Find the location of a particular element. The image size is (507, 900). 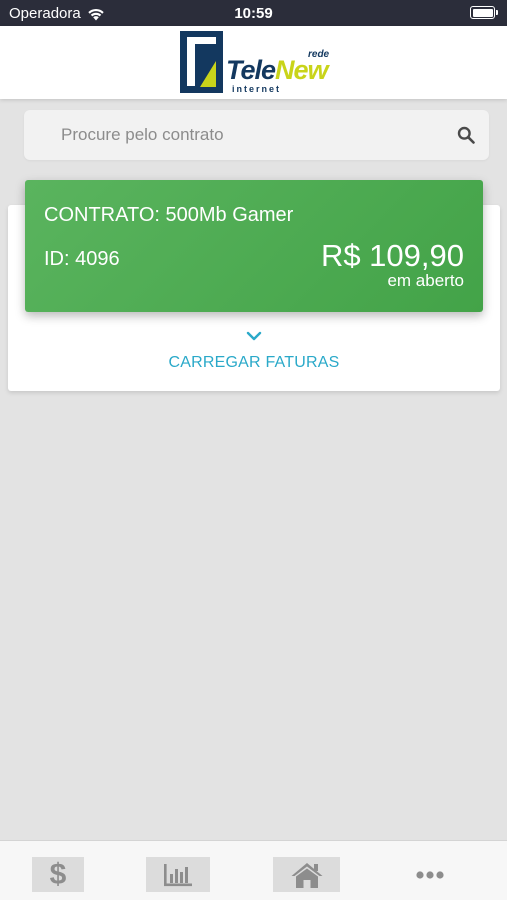

more-icon is located at coordinates (430, 874).